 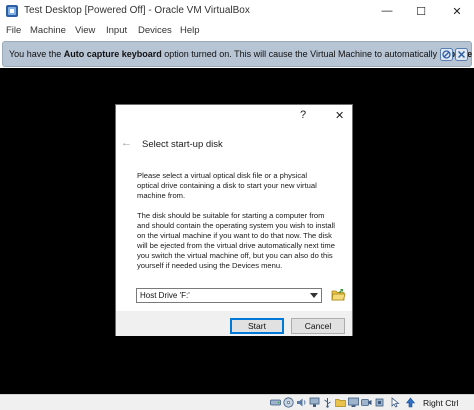 What do you see at coordinates (421, 11) in the screenshot?
I see `maximize-button: ☐` at bounding box center [421, 11].